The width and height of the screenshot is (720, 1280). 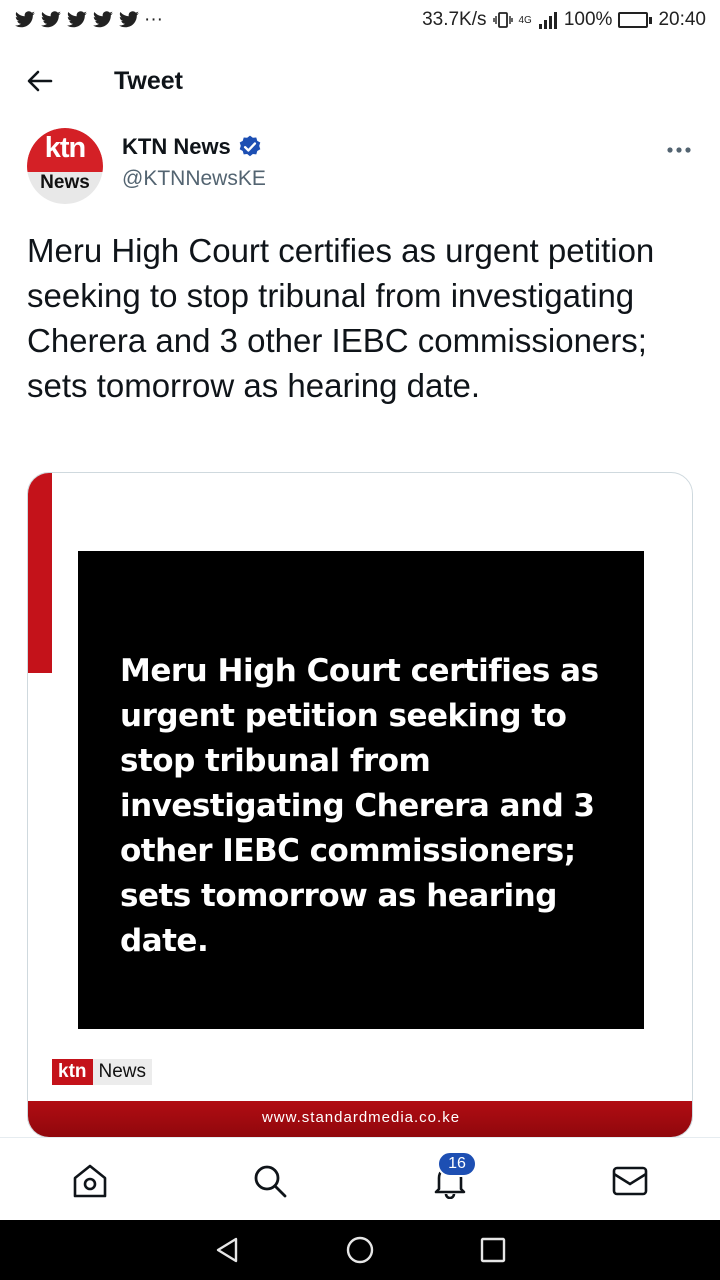 What do you see at coordinates (88, 20) in the screenshot?
I see `notification-icons: ···` at bounding box center [88, 20].